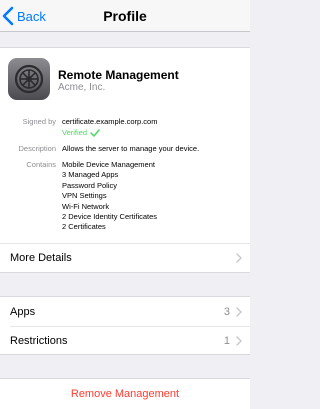 Image resolution: width=320 pixels, height=409 pixels. Describe the element at coordinates (125, 340) in the screenshot. I see `restrictions-row: Restrictions 1` at that location.